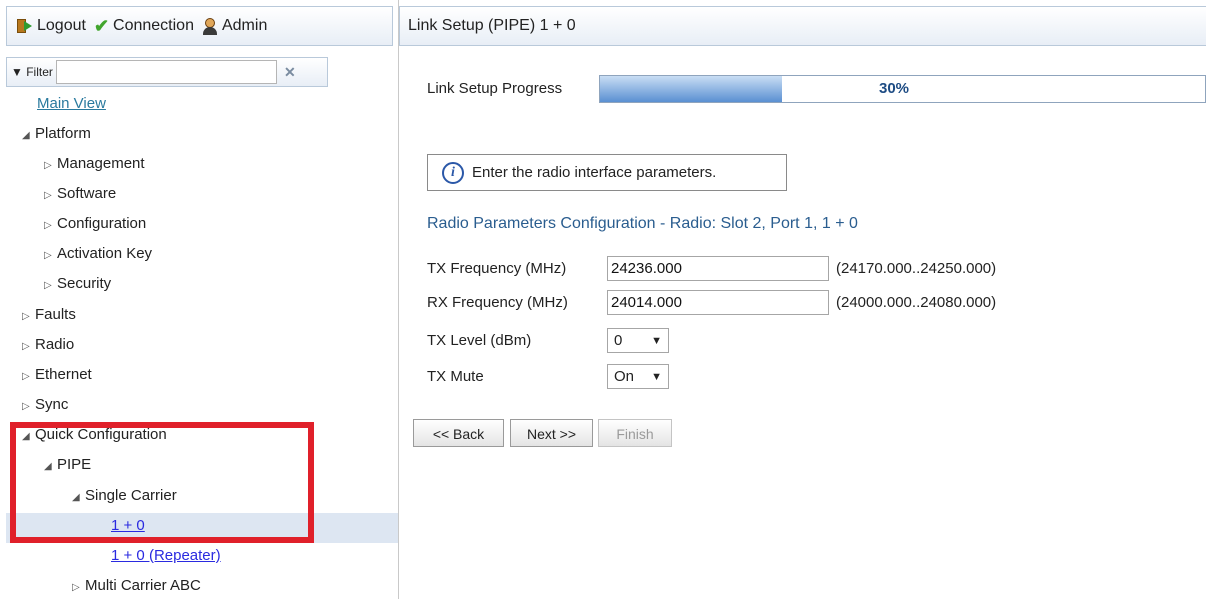 The width and height of the screenshot is (1206, 599). I want to click on tree-item-quick-configuration: ◢ Quick Configuration, so click(94, 435).